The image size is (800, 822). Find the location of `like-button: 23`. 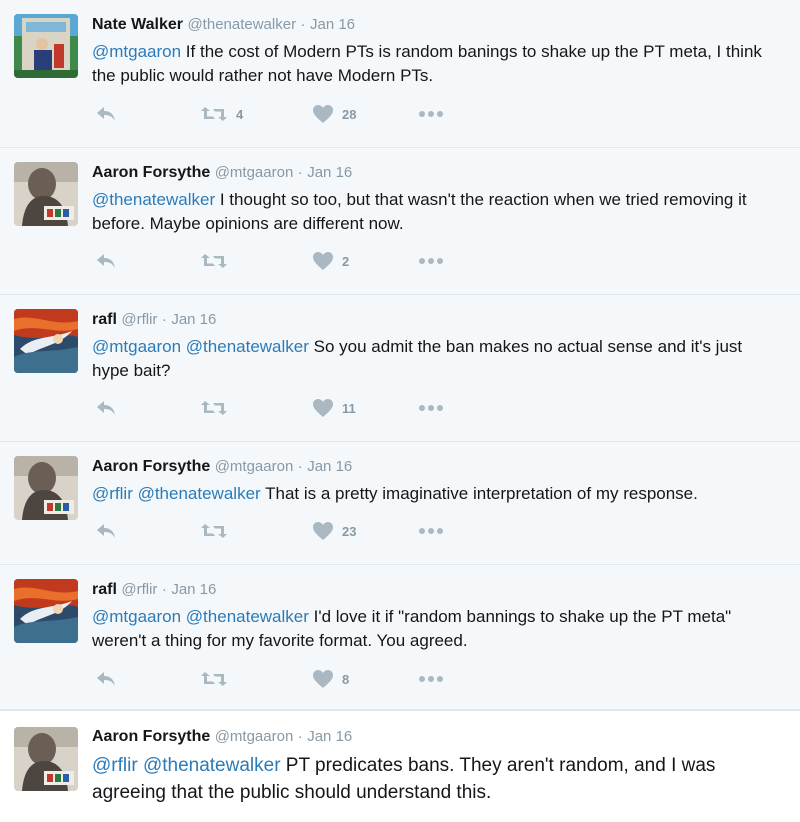

like-button: 23 is located at coordinates (334, 531).